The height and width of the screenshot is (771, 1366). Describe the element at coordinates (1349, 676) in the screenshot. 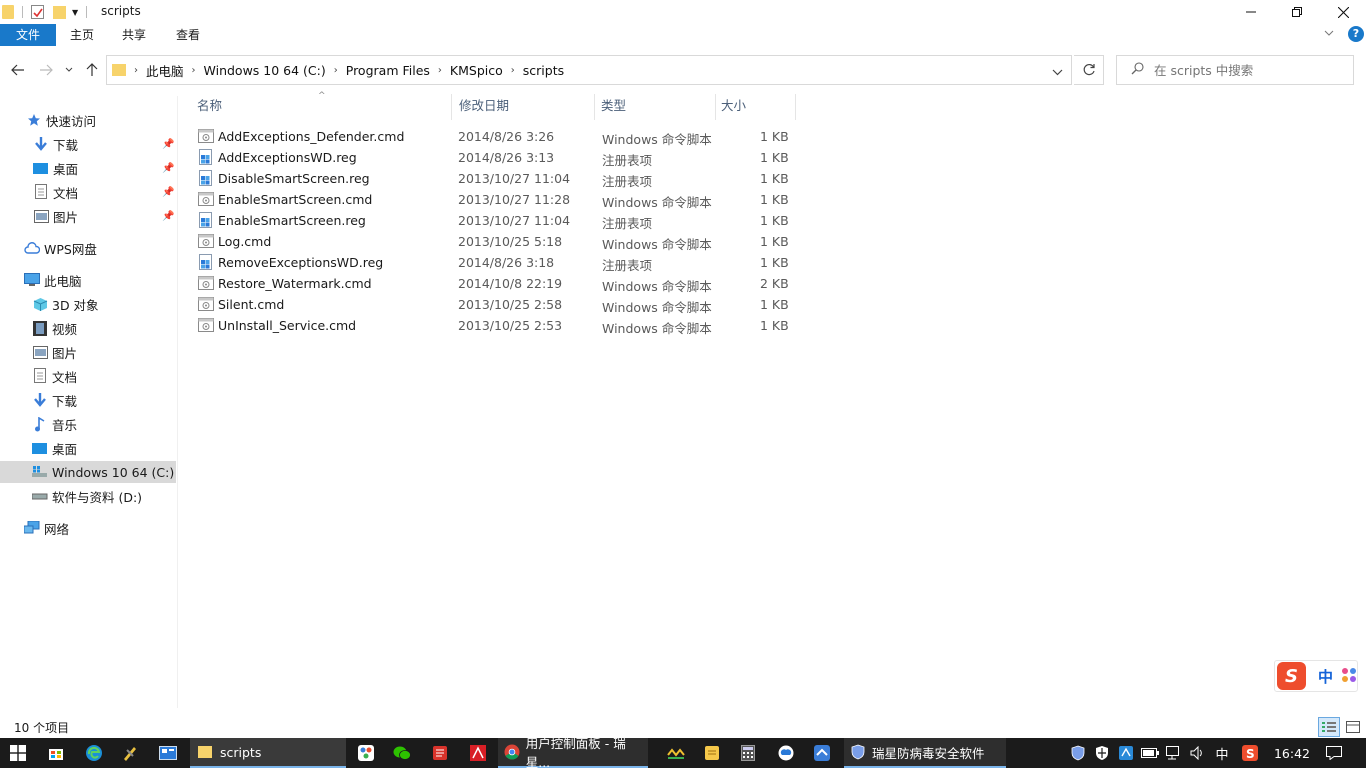

I see `ime-apps-icon` at that location.